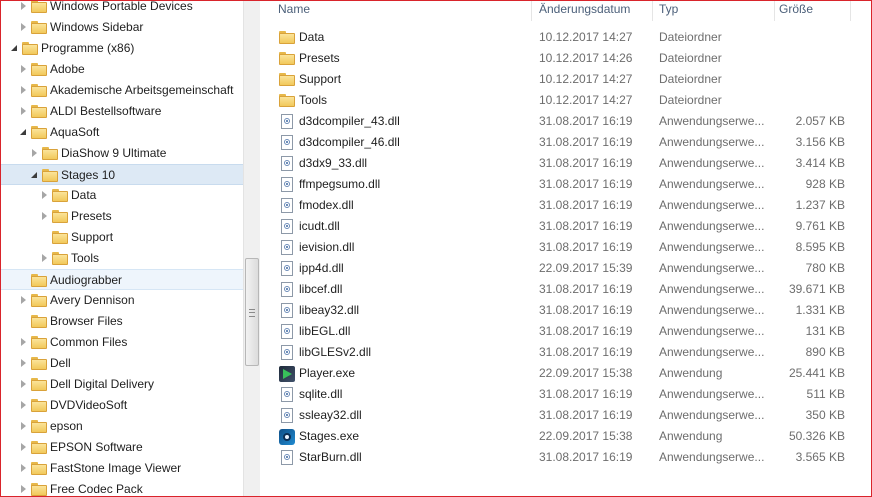 This screenshot has height=497, width=872. Describe the element at coordinates (690, 37) in the screenshot. I see `file-type: Dateiordner` at that location.